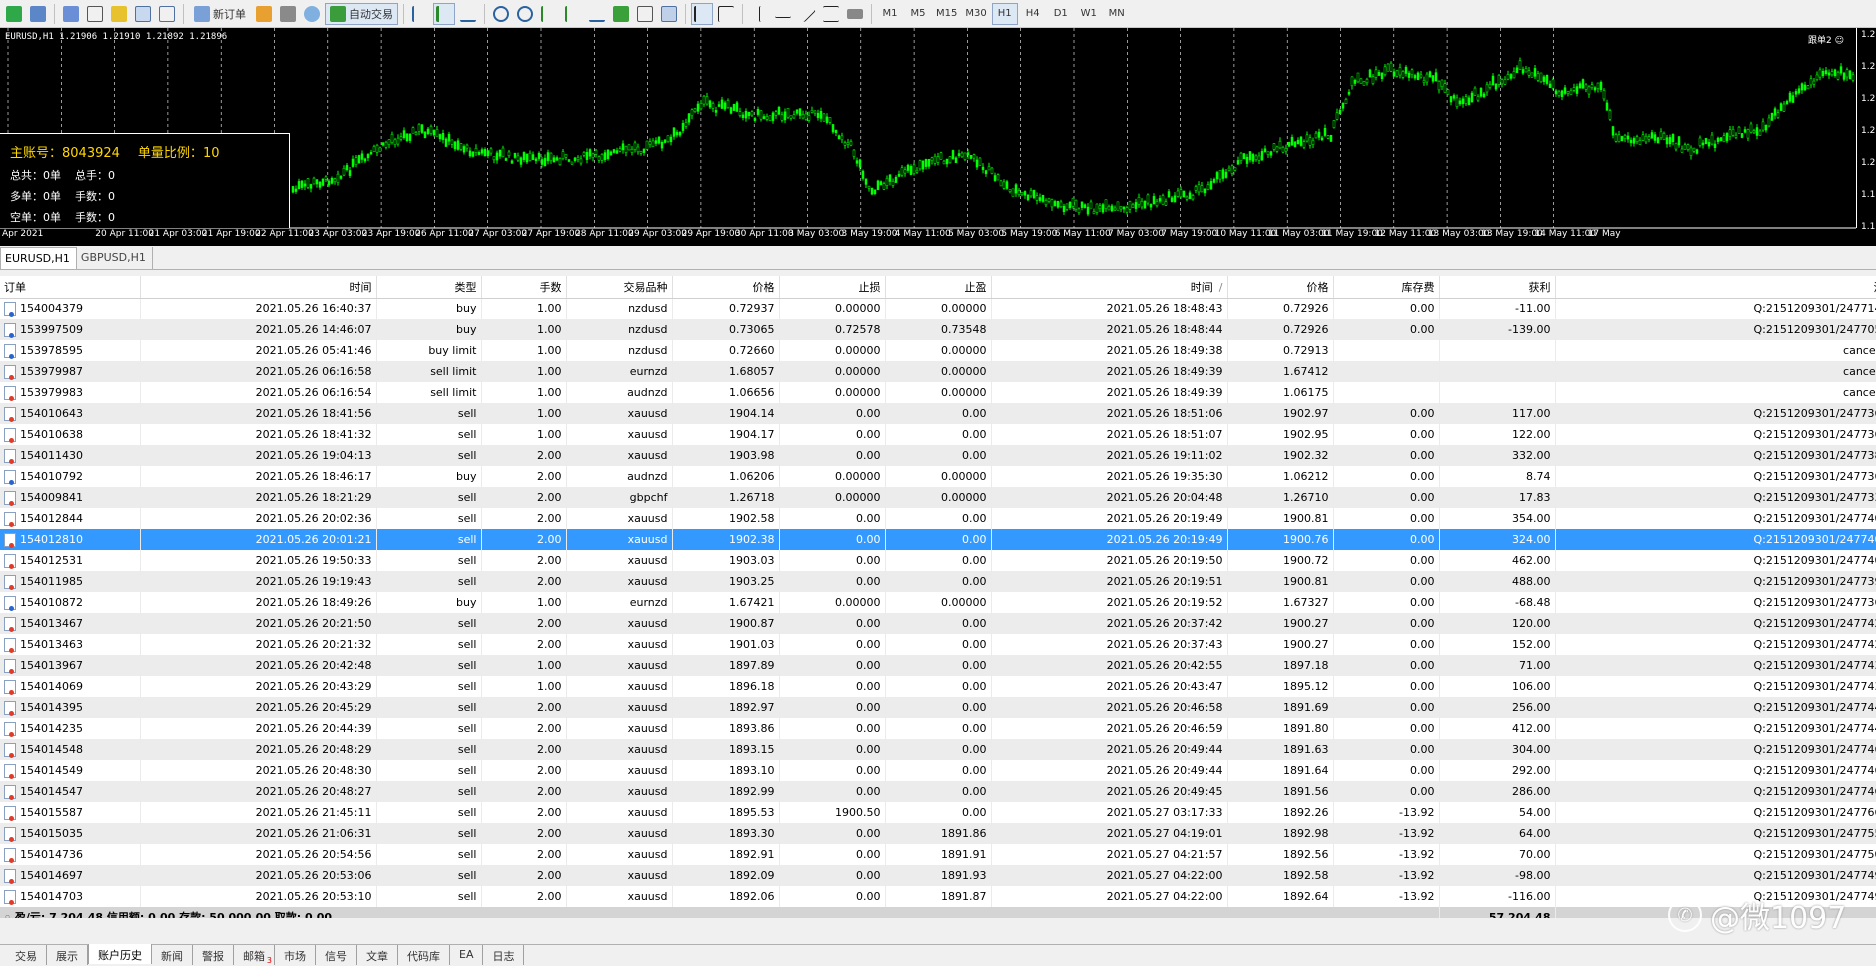 This screenshot has width=1876, height=966. Describe the element at coordinates (938, 287) in the screenshot. I see `column-header: 止盈` at that location.